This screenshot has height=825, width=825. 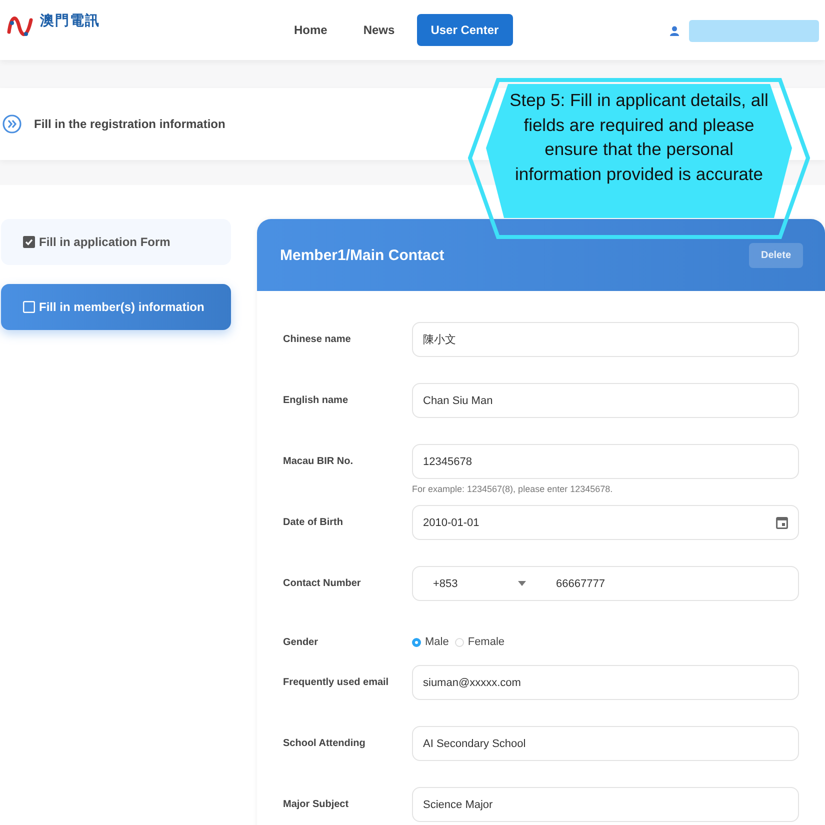 I want to click on field-label: Major Subject, so click(x=316, y=805).